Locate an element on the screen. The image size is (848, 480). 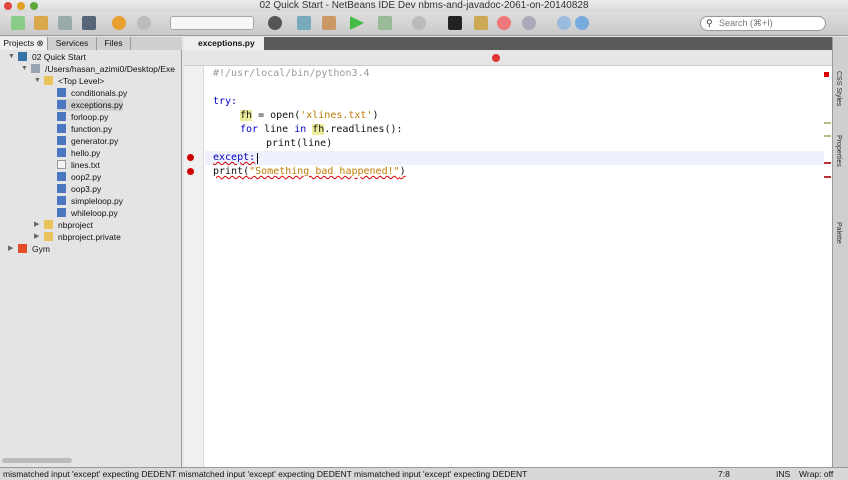
tab-css-styles: CSS Styles is located at coordinates (838, 88).